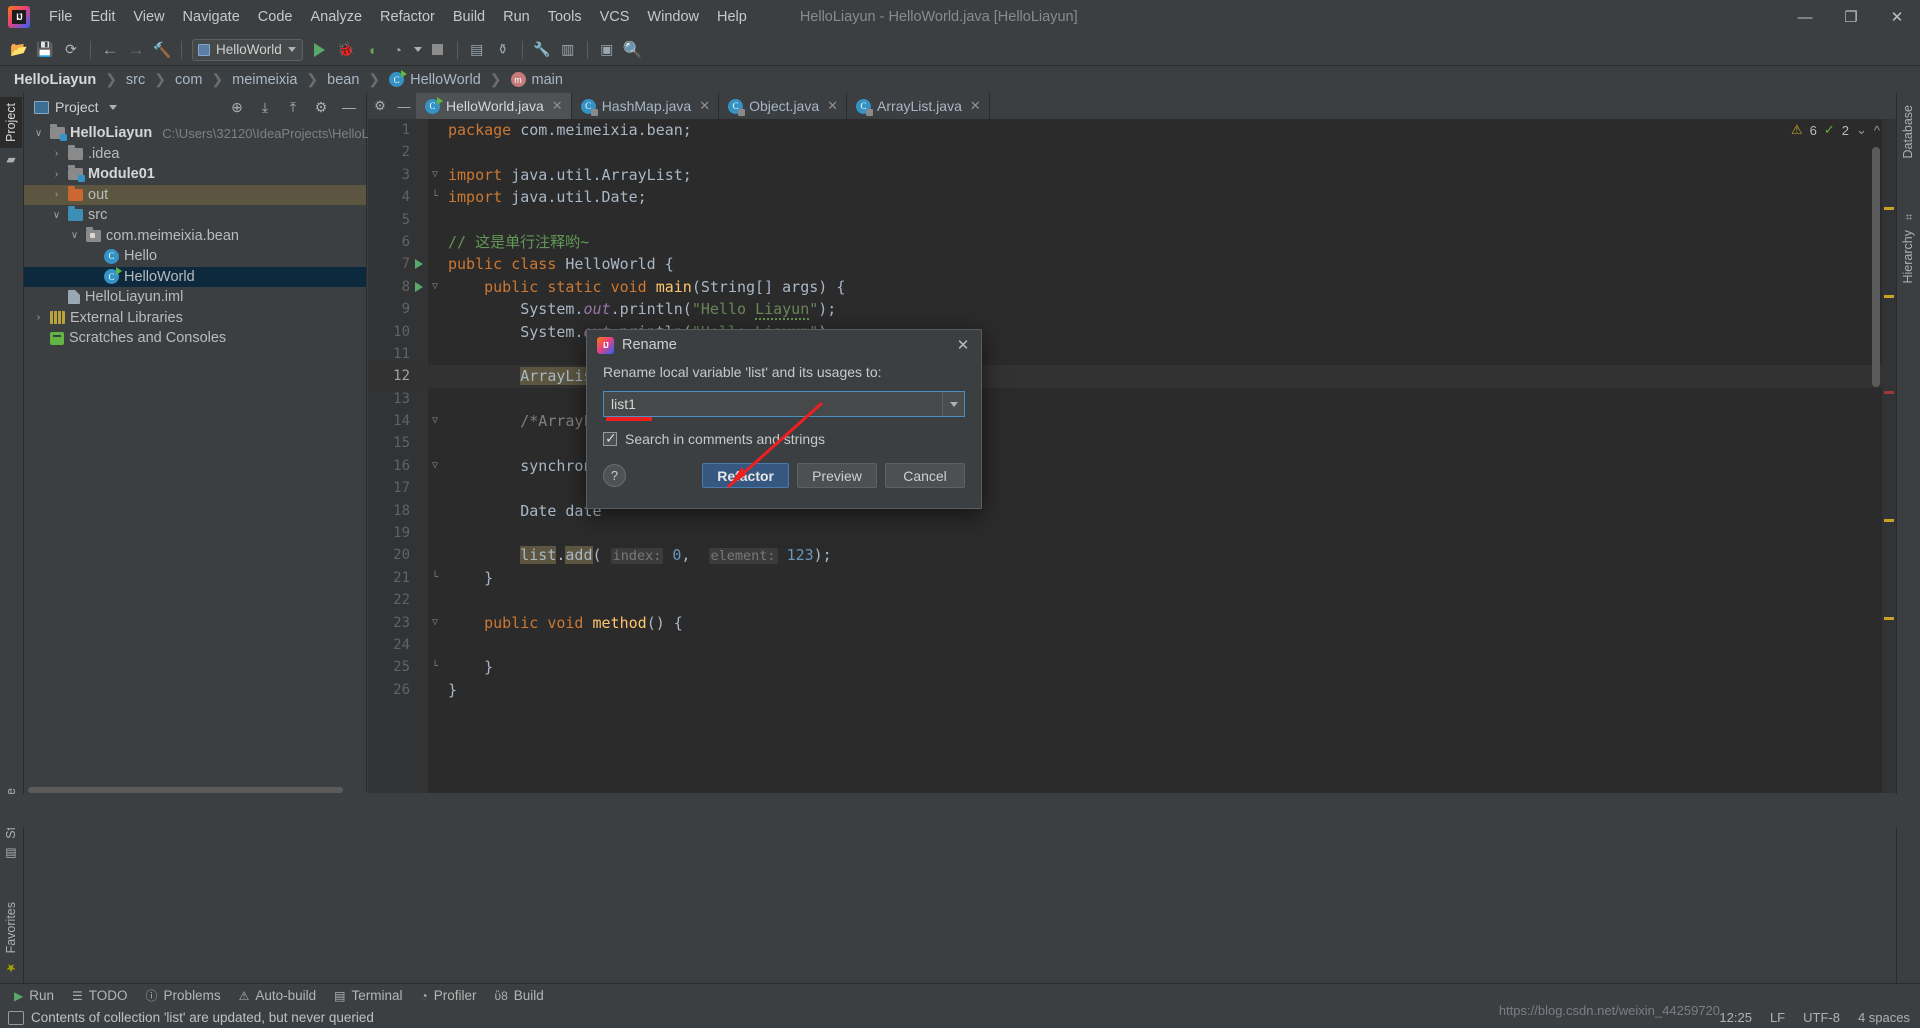 Image resolution: width=1920 pixels, height=1028 pixels. What do you see at coordinates (45, 50) in the screenshot?
I see `save-icon: 💾` at bounding box center [45, 50].